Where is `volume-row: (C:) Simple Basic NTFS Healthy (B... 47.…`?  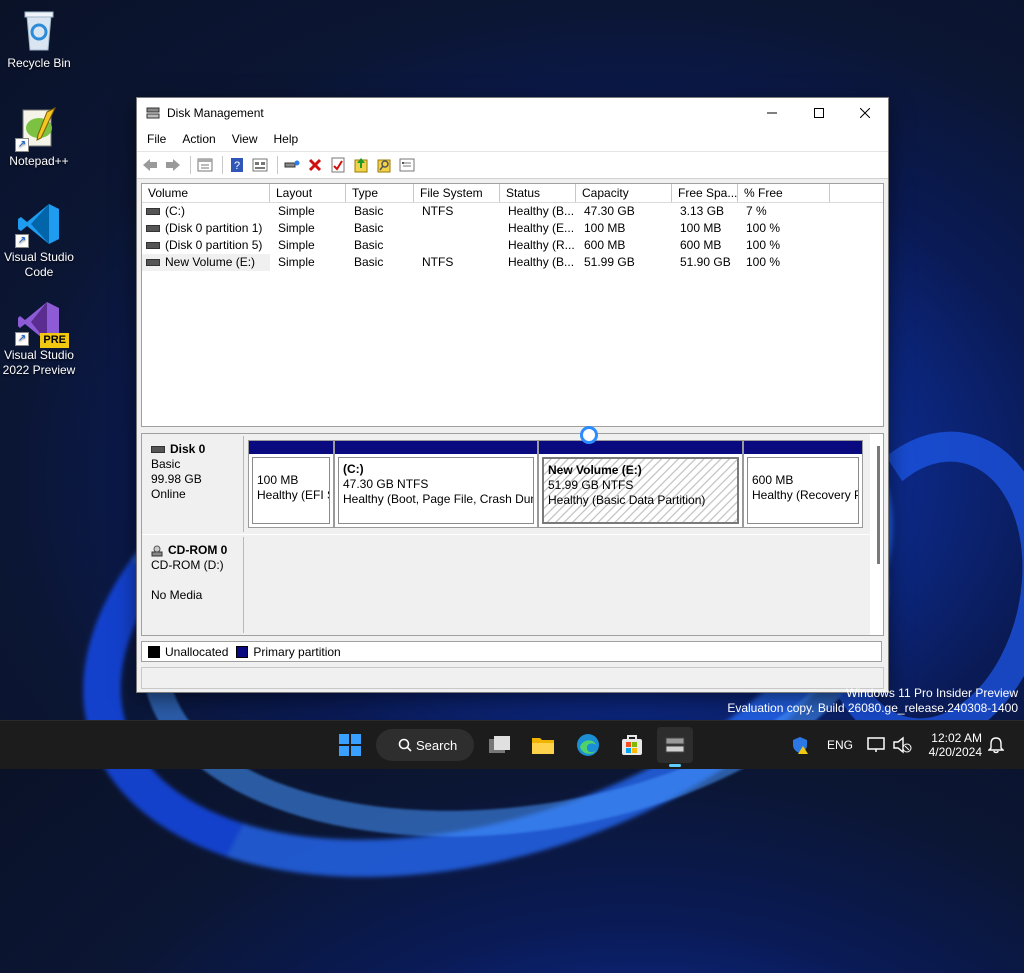
volume-row: (C:) Simple Basic NTFS Healthy (B... 47.… is located at coordinates (512, 211).